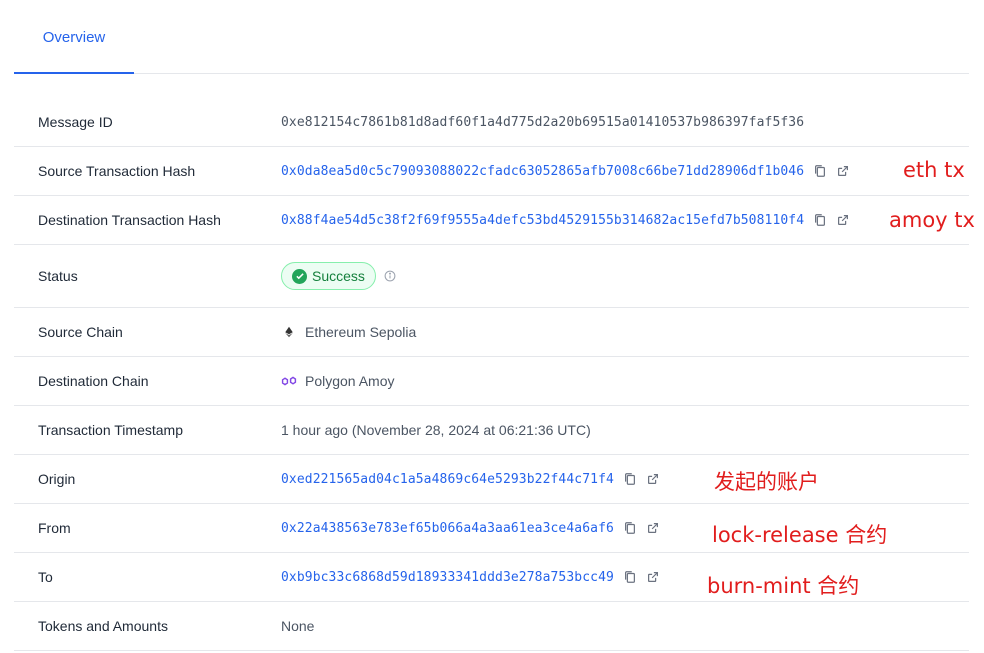 This screenshot has height=653, width=984. I want to click on status-label: Status, so click(58, 276).